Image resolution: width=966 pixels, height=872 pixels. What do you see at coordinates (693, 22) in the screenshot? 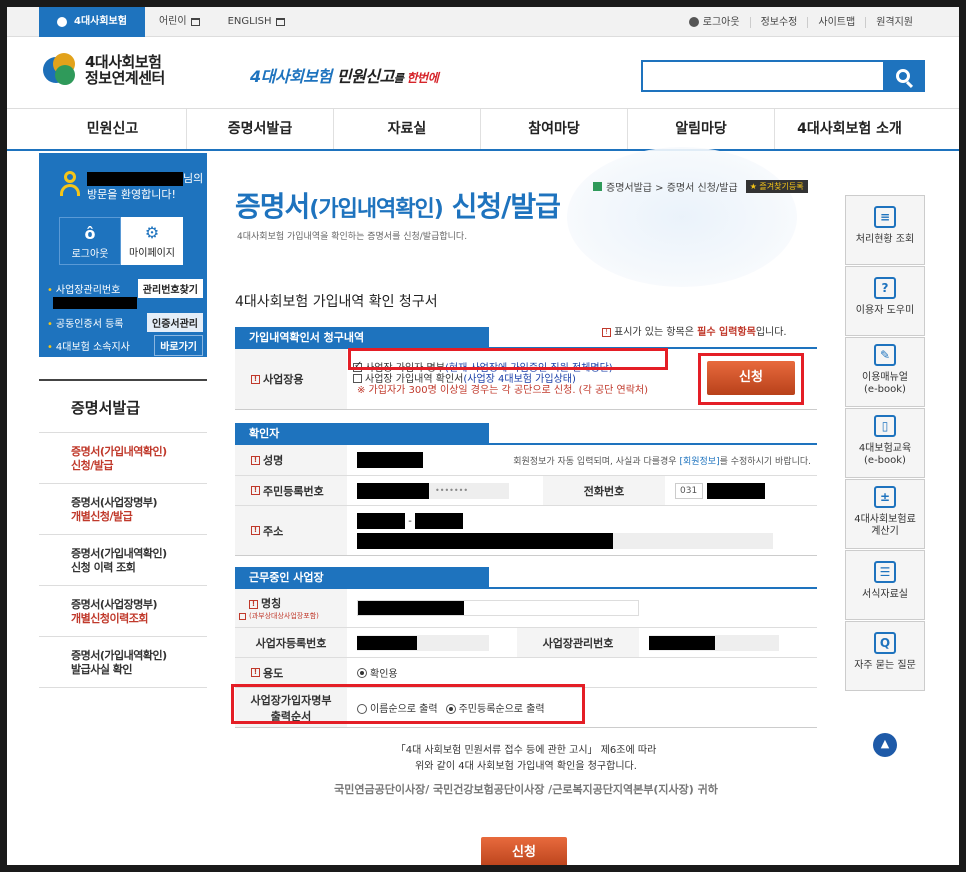
I see `lock-icon` at bounding box center [693, 22].